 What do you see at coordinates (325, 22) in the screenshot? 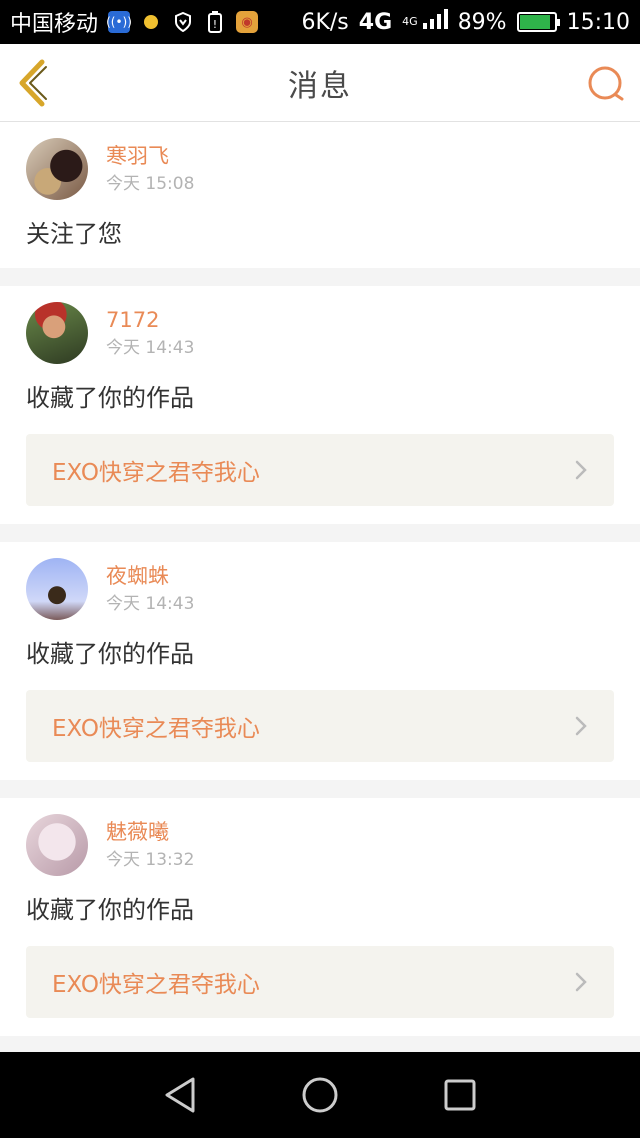
I see `network-speed: 6K/s` at bounding box center [325, 22].